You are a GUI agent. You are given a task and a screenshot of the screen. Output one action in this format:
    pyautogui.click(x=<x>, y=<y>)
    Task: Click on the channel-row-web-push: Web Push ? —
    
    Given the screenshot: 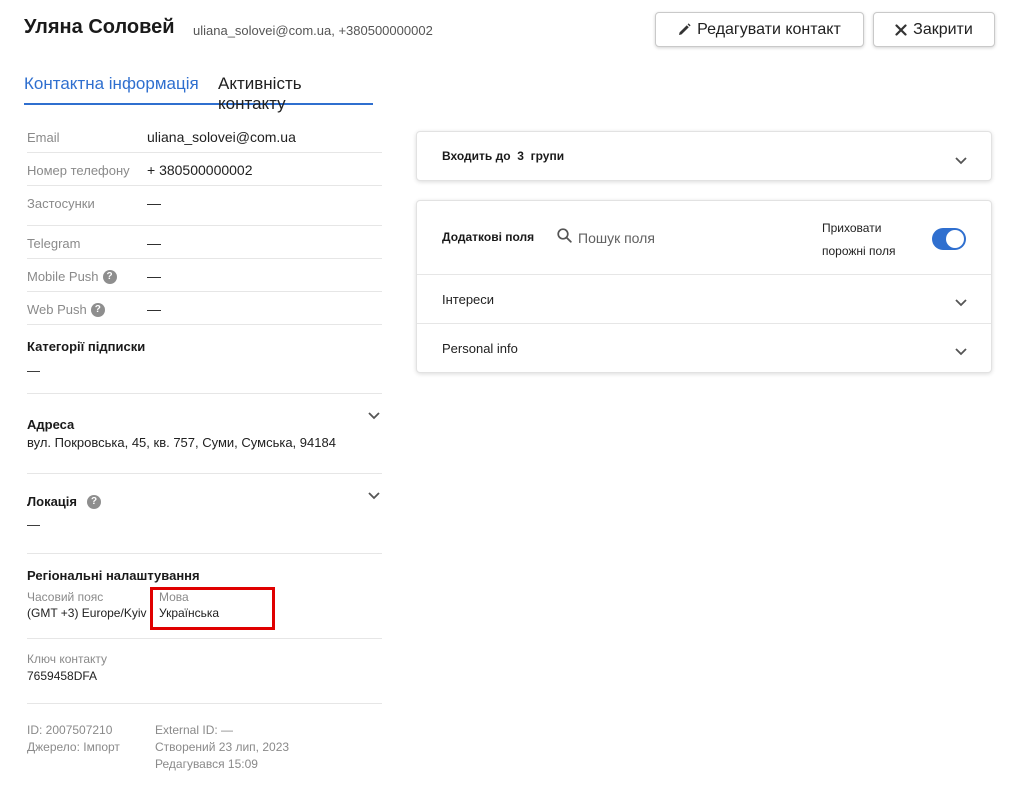 What is the action you would take?
    pyautogui.click(x=204, y=308)
    